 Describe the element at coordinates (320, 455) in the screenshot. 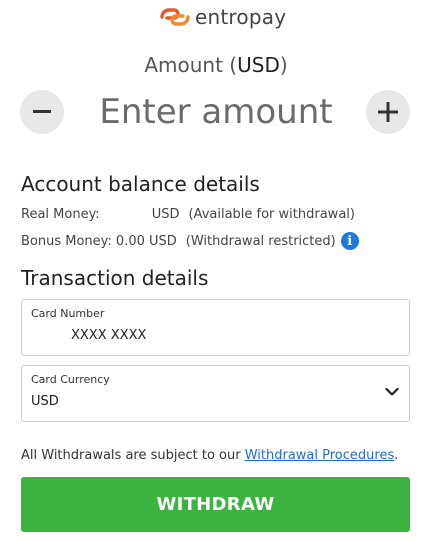

I see `withdrawal-procedures-link: Withdrawal Procedures` at that location.